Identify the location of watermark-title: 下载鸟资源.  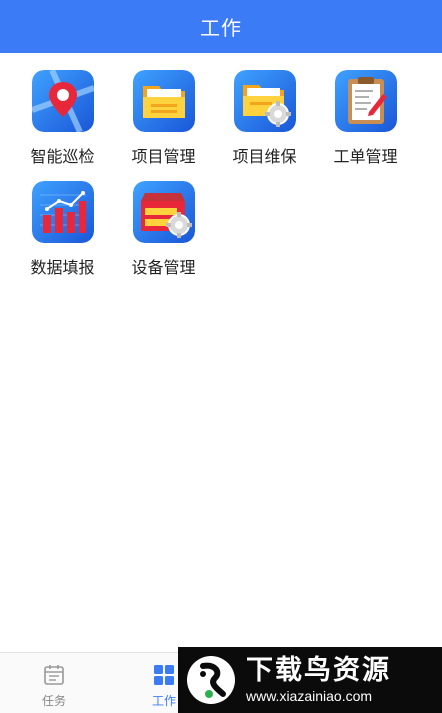
(318, 670).